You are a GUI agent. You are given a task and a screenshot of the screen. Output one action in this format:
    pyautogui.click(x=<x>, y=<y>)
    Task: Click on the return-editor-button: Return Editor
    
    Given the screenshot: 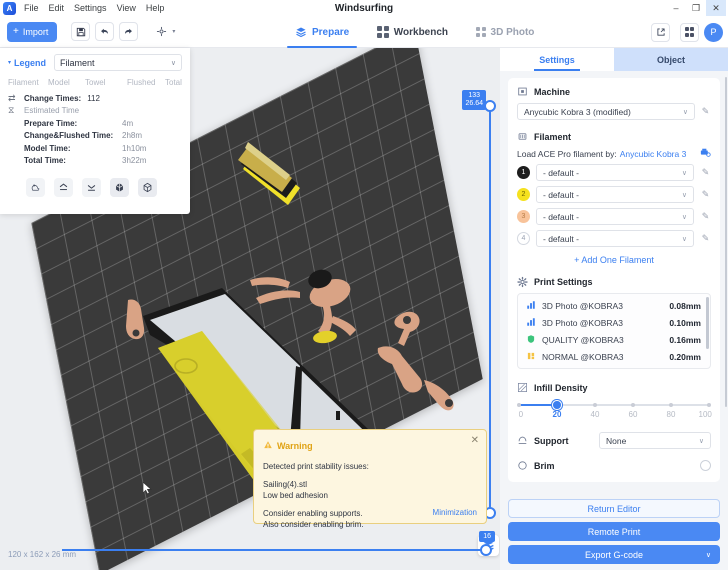 What is the action you would take?
    pyautogui.click(x=614, y=508)
    